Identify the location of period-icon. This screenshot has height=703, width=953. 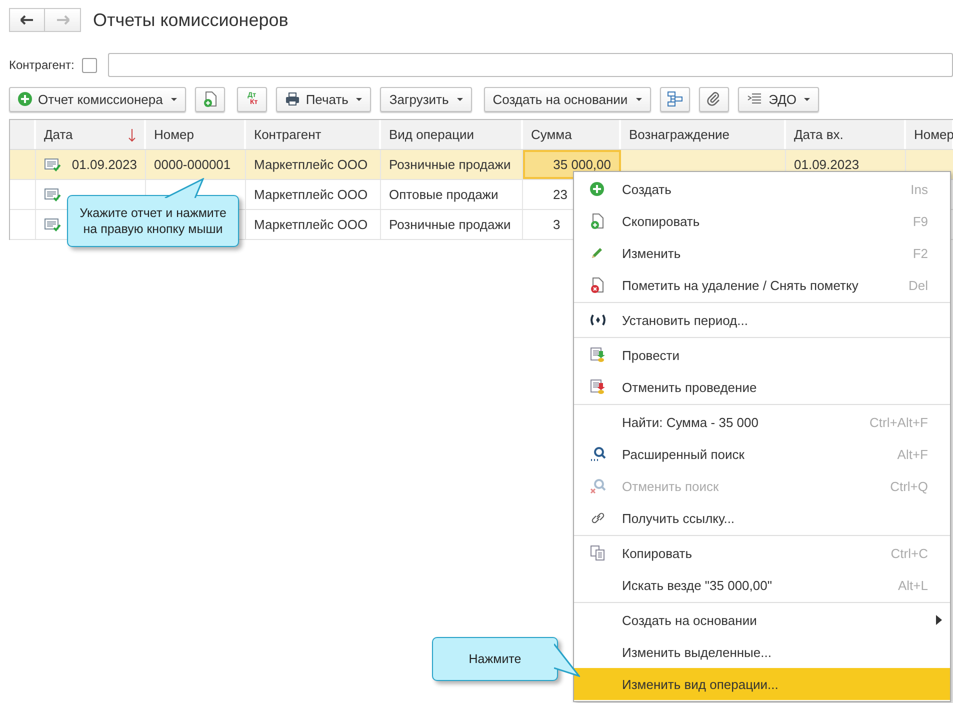
(598, 320).